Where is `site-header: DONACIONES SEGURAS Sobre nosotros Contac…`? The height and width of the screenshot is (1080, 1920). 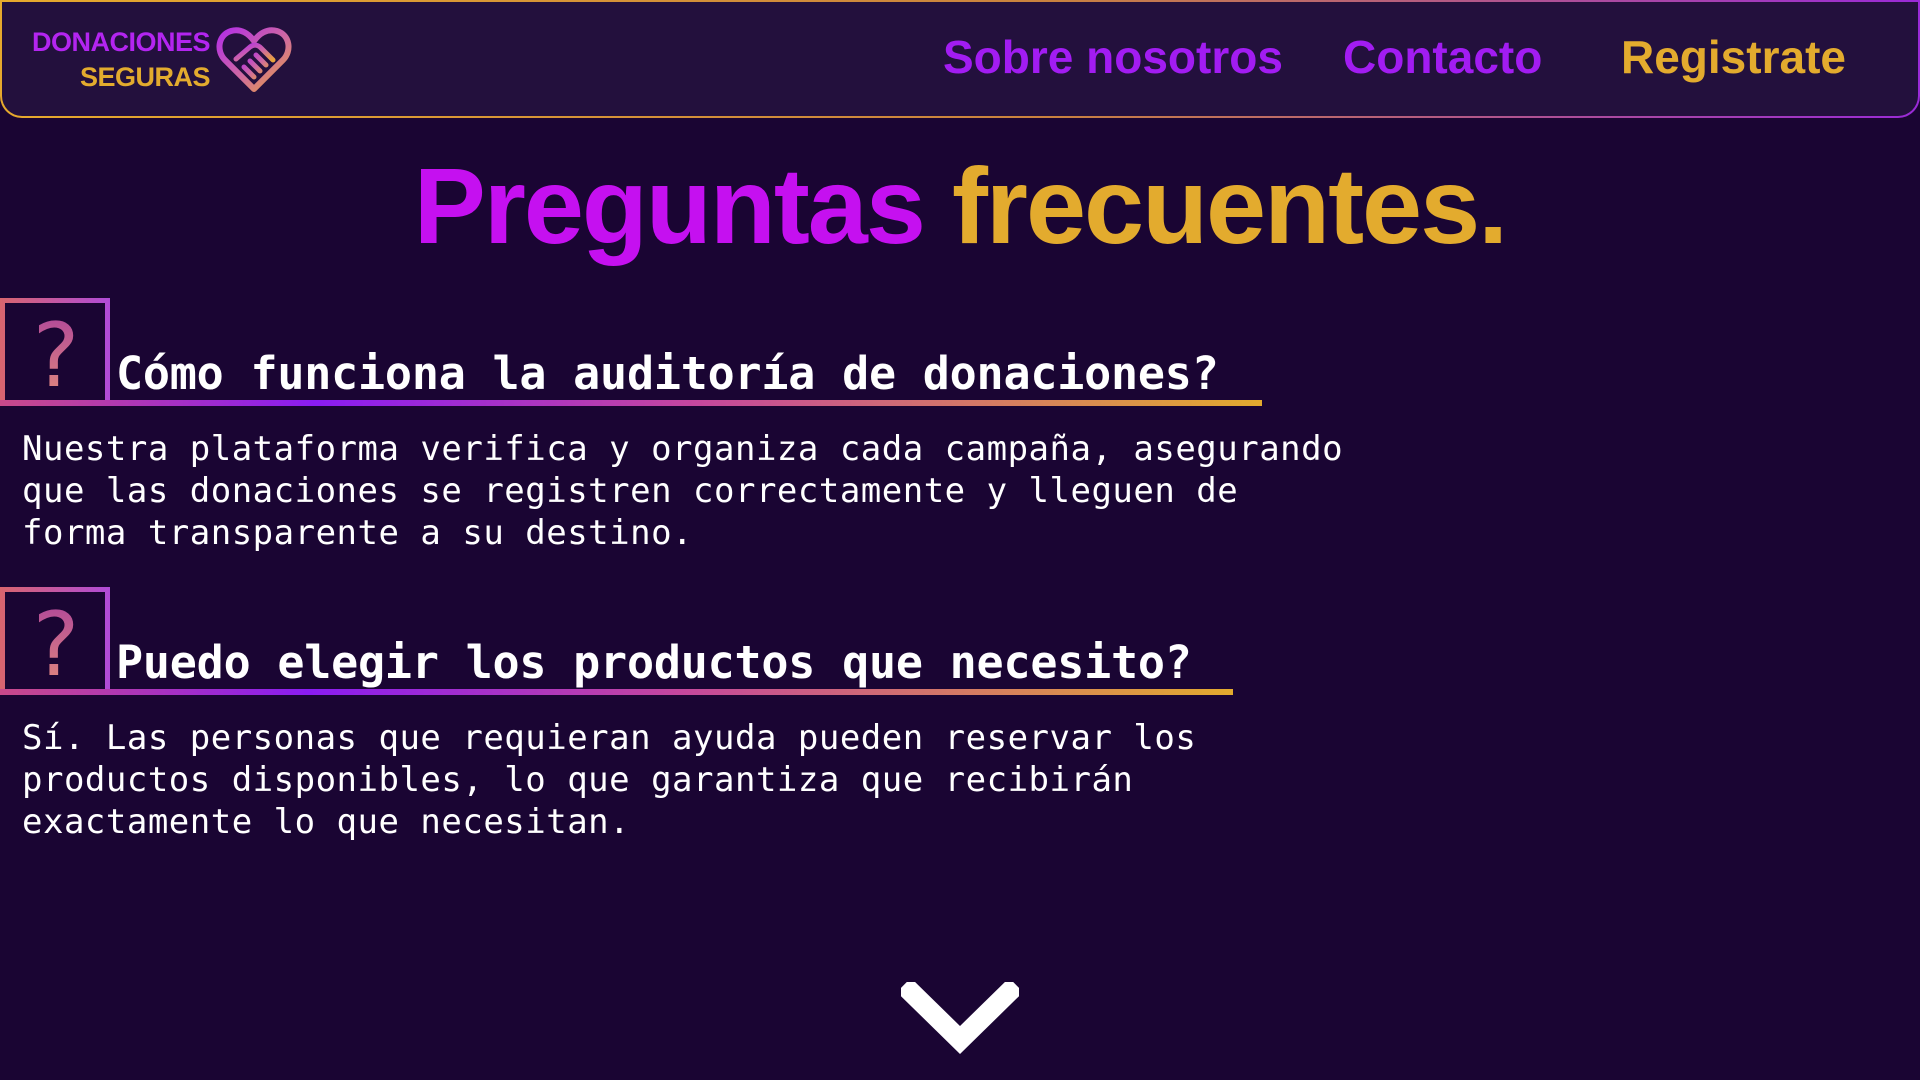 site-header: DONACIONES SEGURAS Sobre nosotros Contac… is located at coordinates (960, 59).